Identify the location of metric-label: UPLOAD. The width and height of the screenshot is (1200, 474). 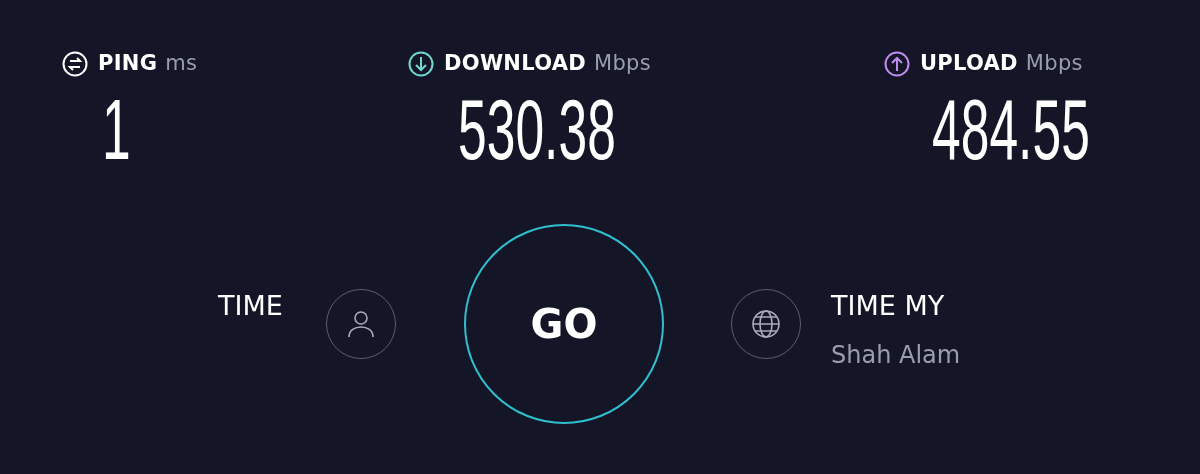
(969, 63).